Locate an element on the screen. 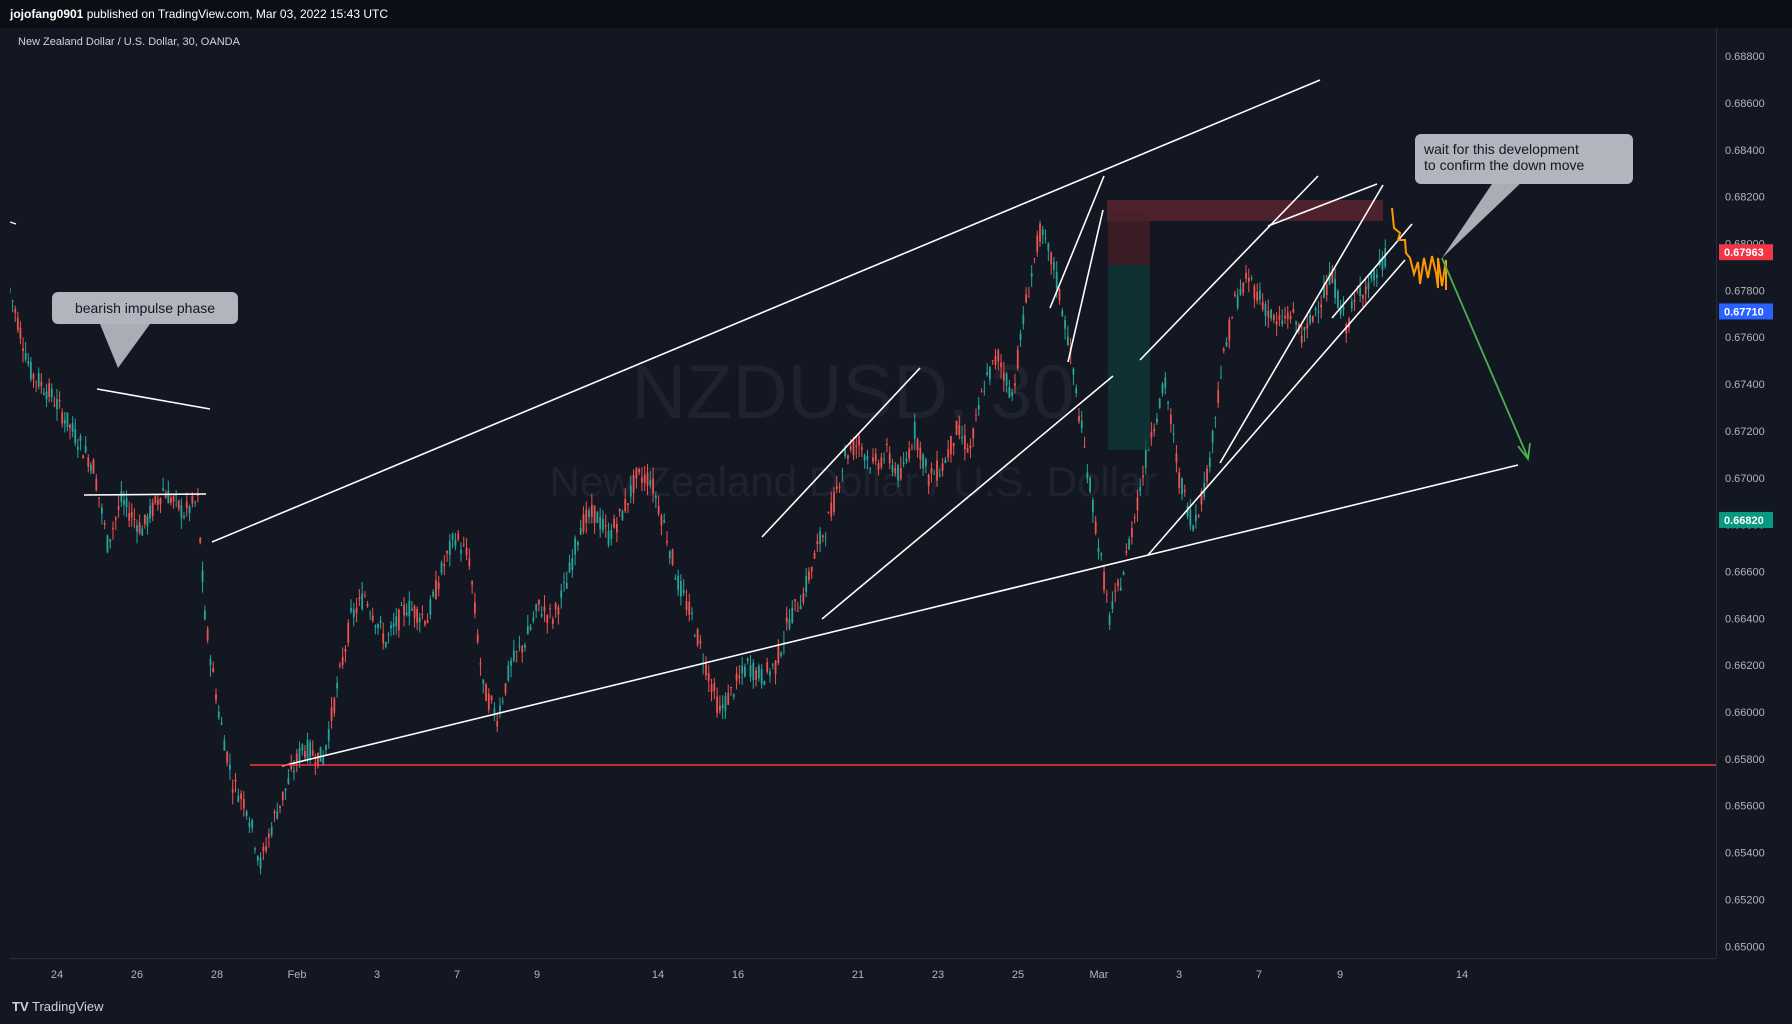  price-label-0: 0.67963 is located at coordinates (1744, 253).